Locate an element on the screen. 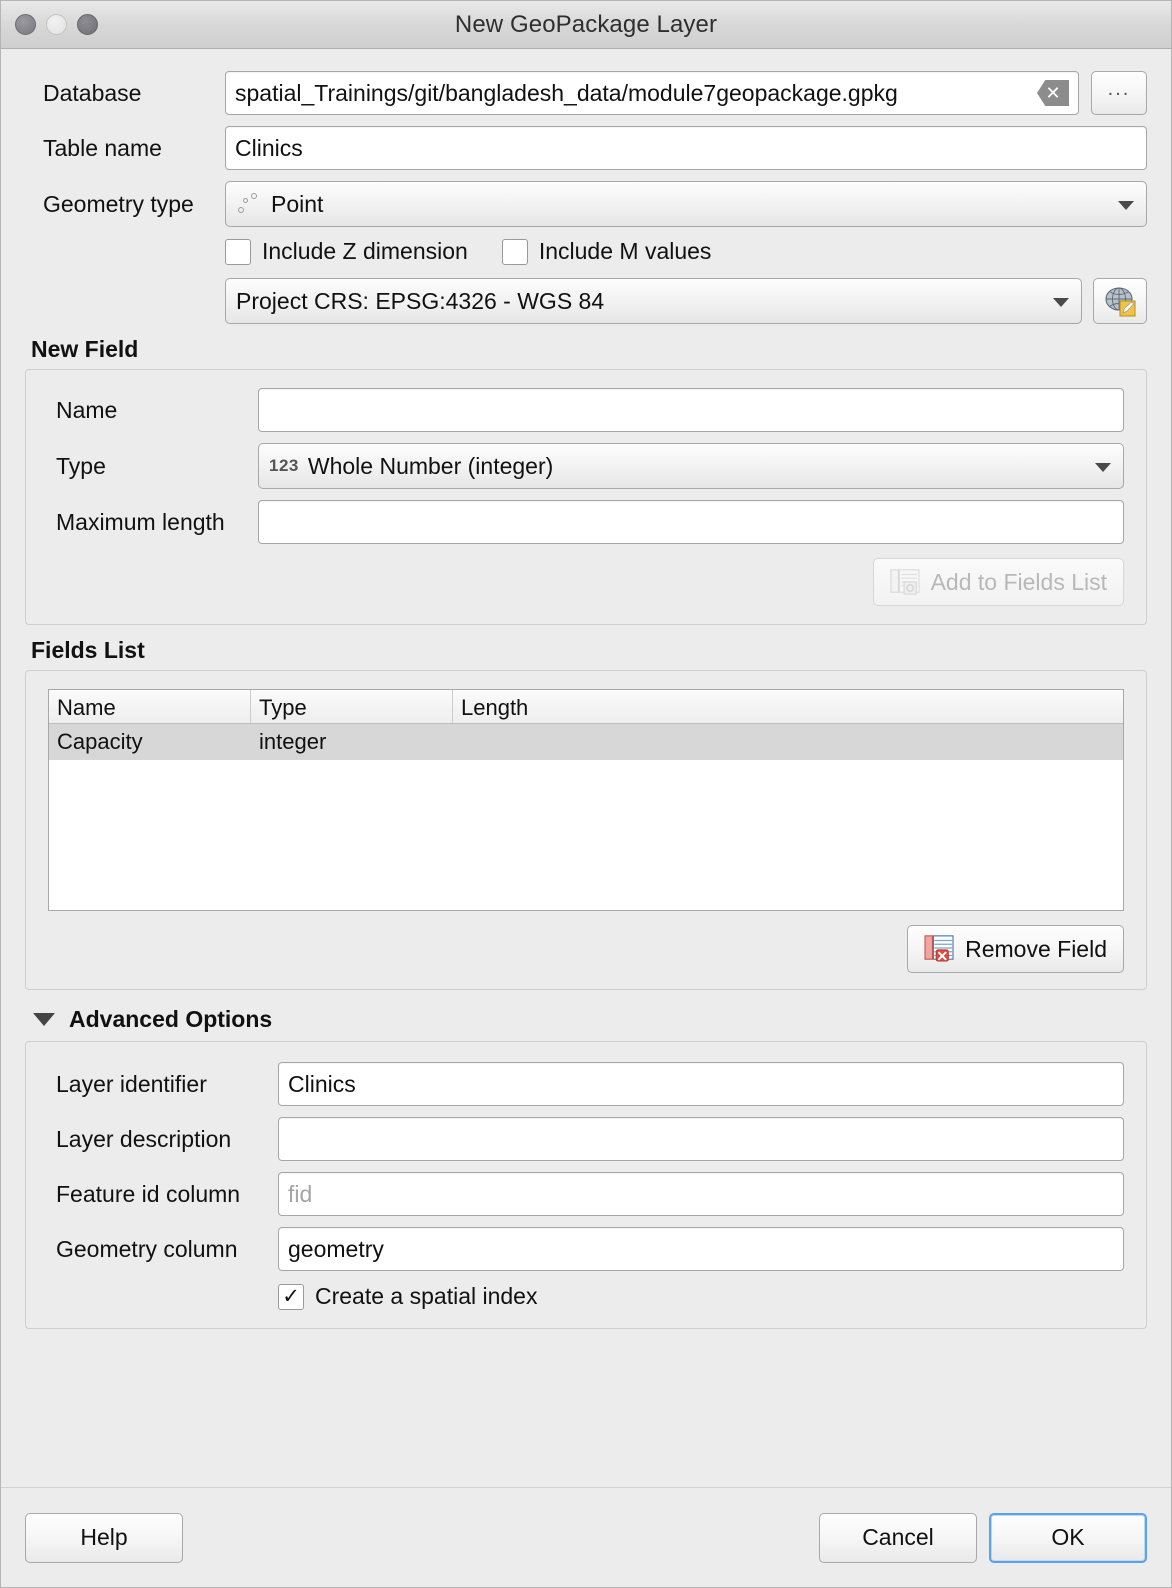  geometry-column-input: geometry is located at coordinates (701, 1249).